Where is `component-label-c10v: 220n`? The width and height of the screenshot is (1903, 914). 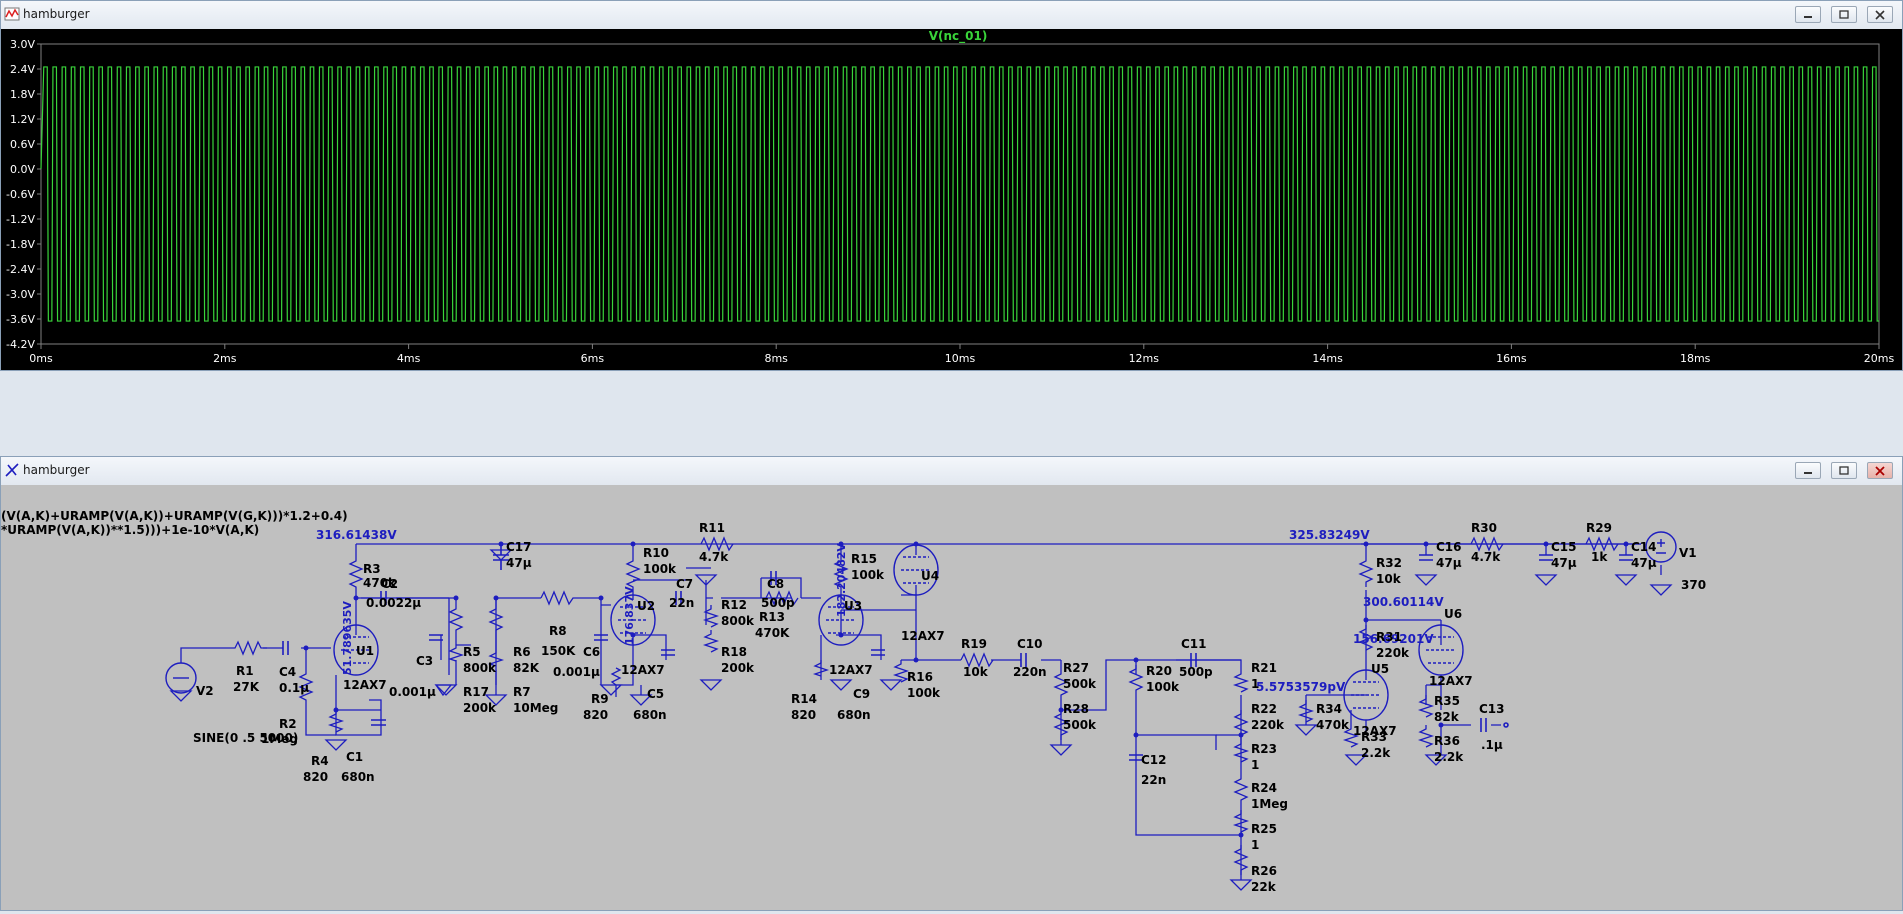 component-label-c10v: 220n is located at coordinates (1030, 672).